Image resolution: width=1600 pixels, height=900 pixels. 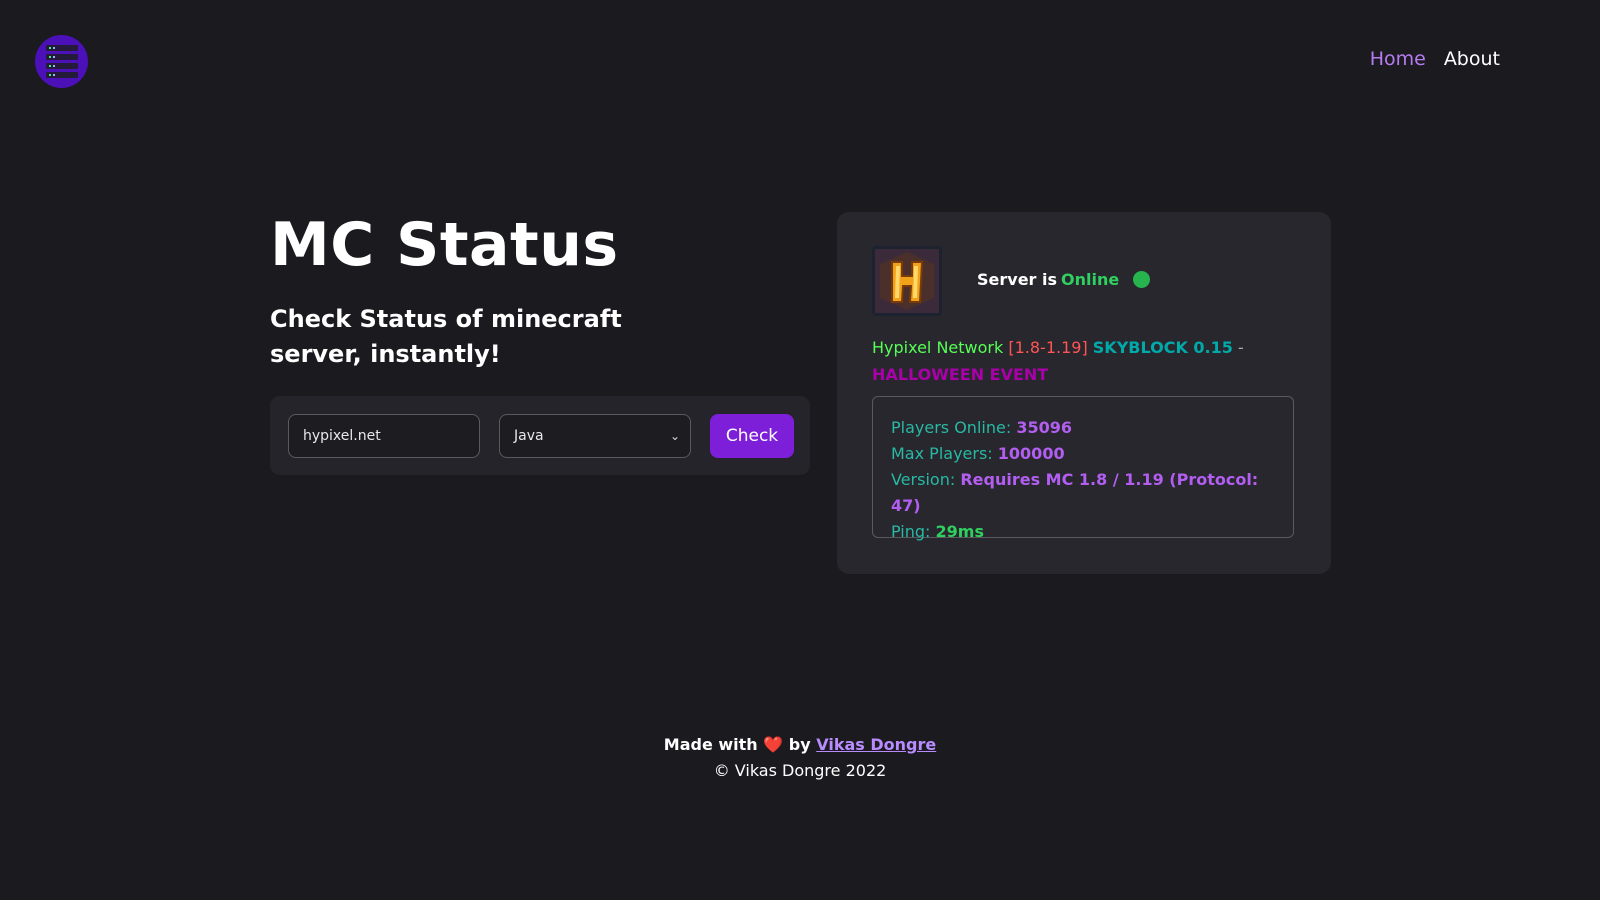 What do you see at coordinates (444, 245) in the screenshot?
I see `page-title: MC Status` at bounding box center [444, 245].